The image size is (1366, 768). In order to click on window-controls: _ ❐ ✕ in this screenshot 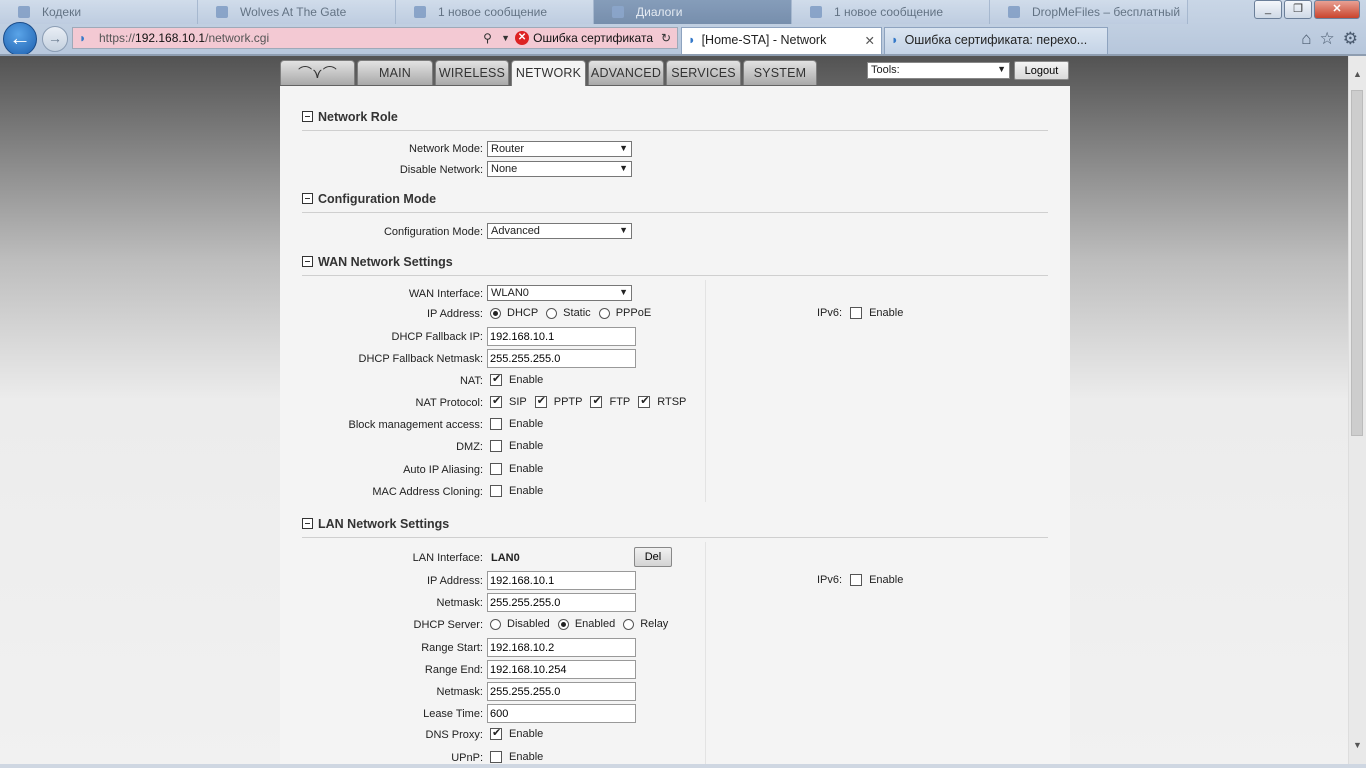, I will do `click(1307, 9)`.